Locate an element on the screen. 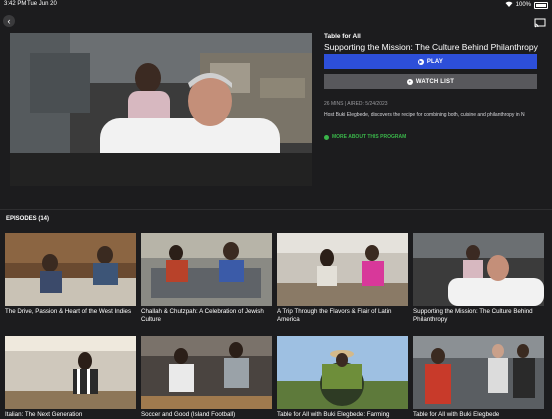 The image size is (552, 419). plus-icon: + is located at coordinates (409, 81).